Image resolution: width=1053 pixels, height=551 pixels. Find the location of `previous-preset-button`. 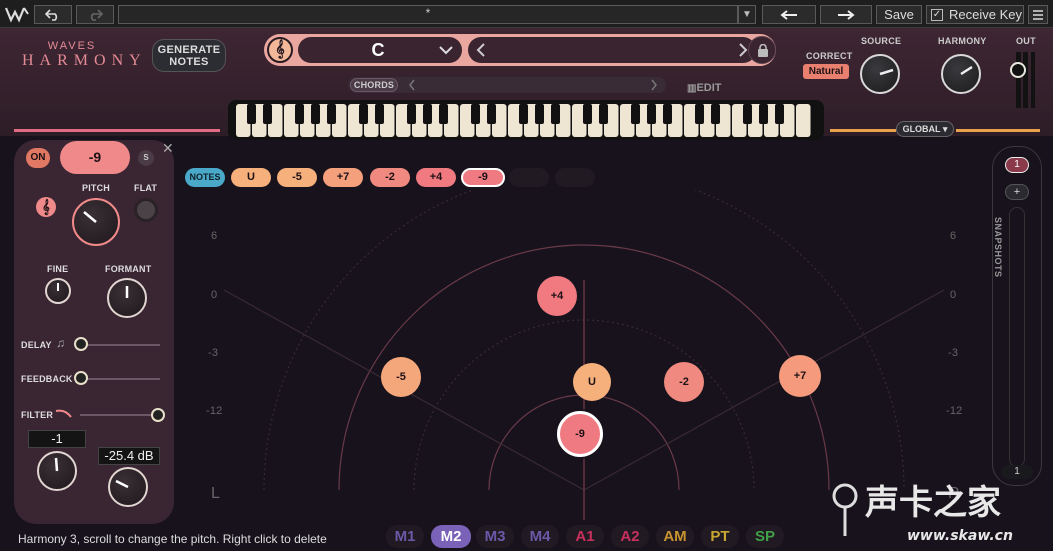

previous-preset-button is located at coordinates (789, 14).